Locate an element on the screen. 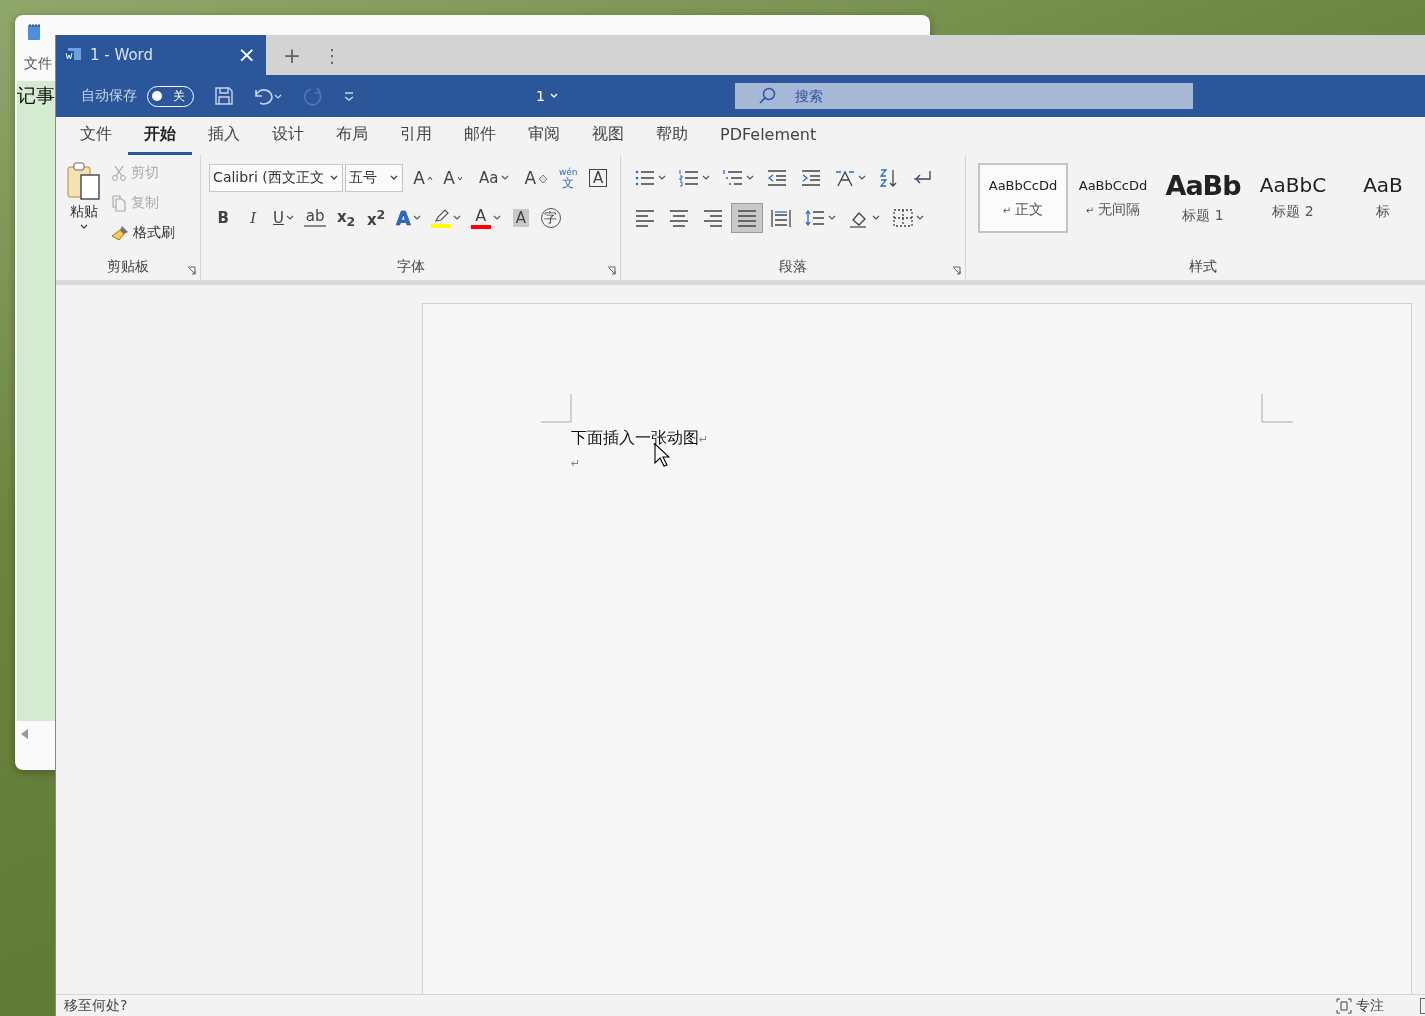  ribbon-tab: 帮助 is located at coordinates (672, 136).